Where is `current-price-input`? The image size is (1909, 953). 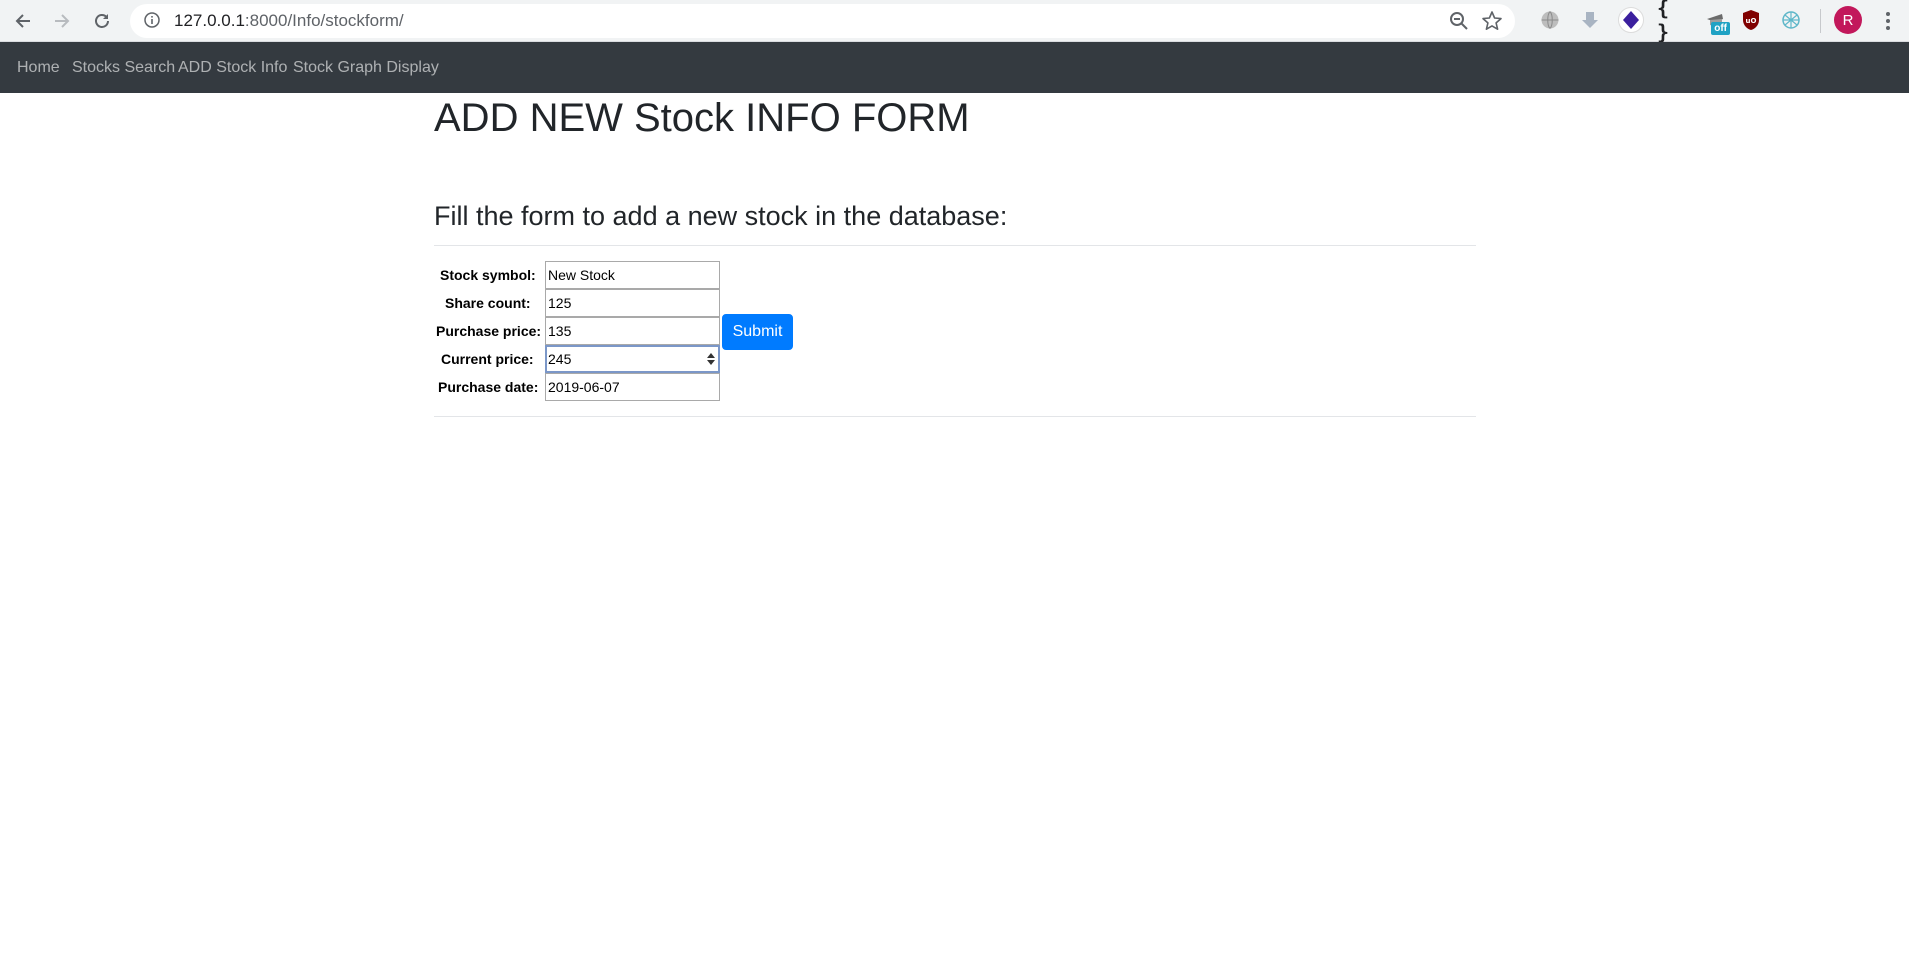 current-price-input is located at coordinates (632, 359).